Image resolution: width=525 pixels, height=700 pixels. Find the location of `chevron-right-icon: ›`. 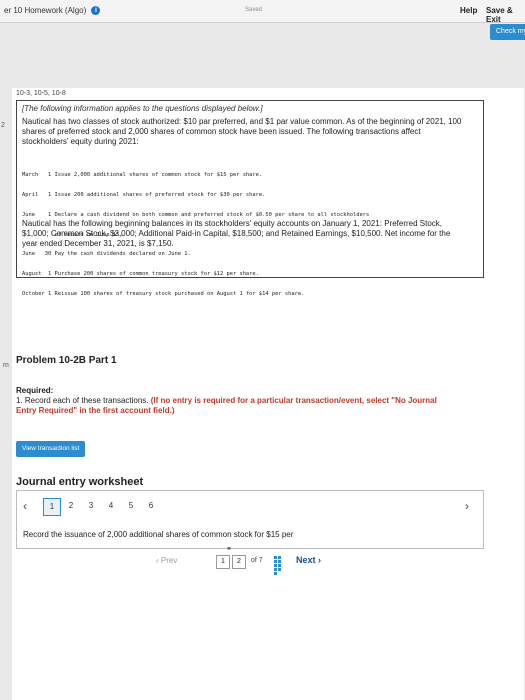

chevron-right-icon: › is located at coordinates (467, 506).